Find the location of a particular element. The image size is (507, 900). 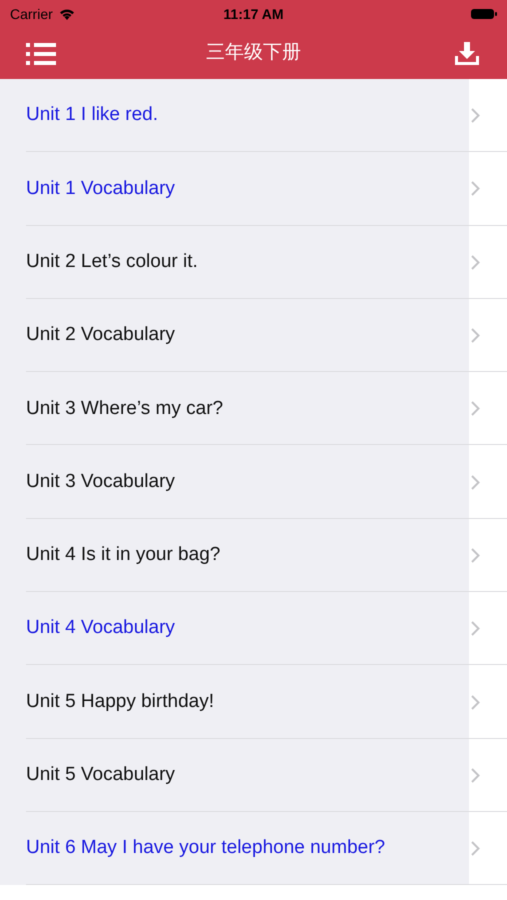

menu-icon is located at coordinates (41, 53).